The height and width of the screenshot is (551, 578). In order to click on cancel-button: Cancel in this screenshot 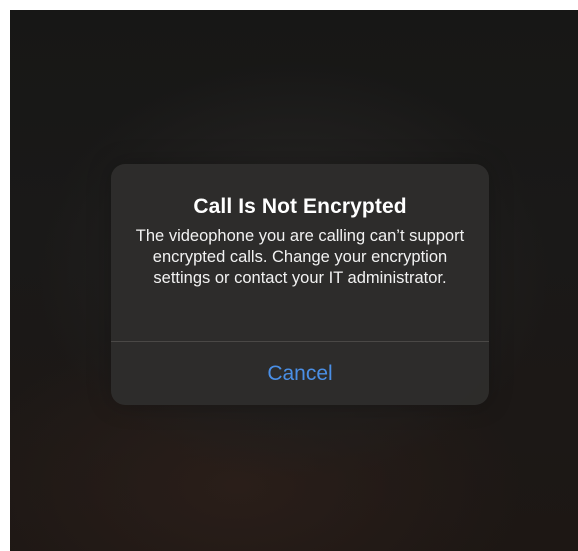, I will do `click(300, 373)`.